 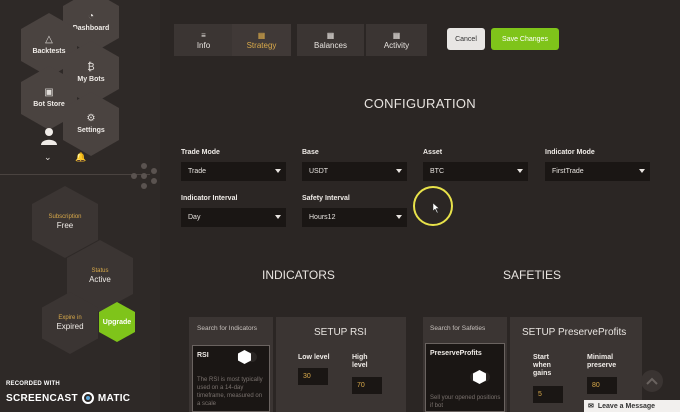 I want to click on base-label: Base, so click(x=310, y=152).